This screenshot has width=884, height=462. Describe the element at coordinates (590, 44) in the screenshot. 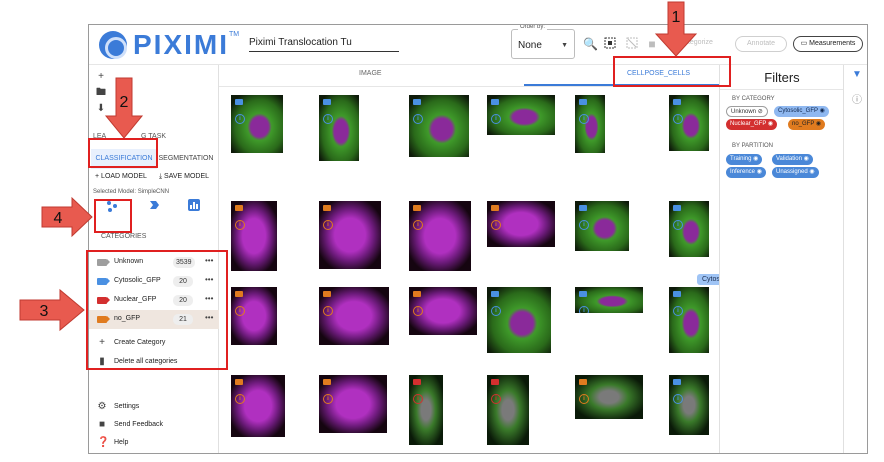

I see `zoom-icon: 🔍` at that location.